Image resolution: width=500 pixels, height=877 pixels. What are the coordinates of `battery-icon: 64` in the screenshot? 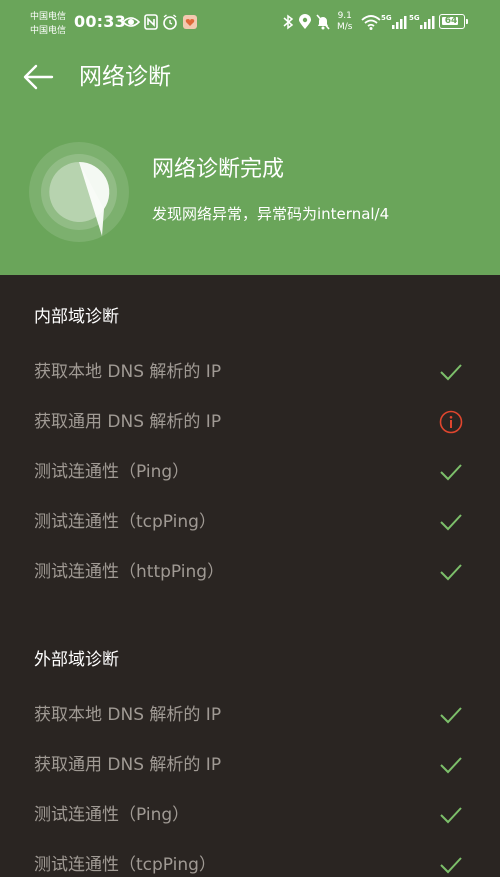 It's located at (453, 21).